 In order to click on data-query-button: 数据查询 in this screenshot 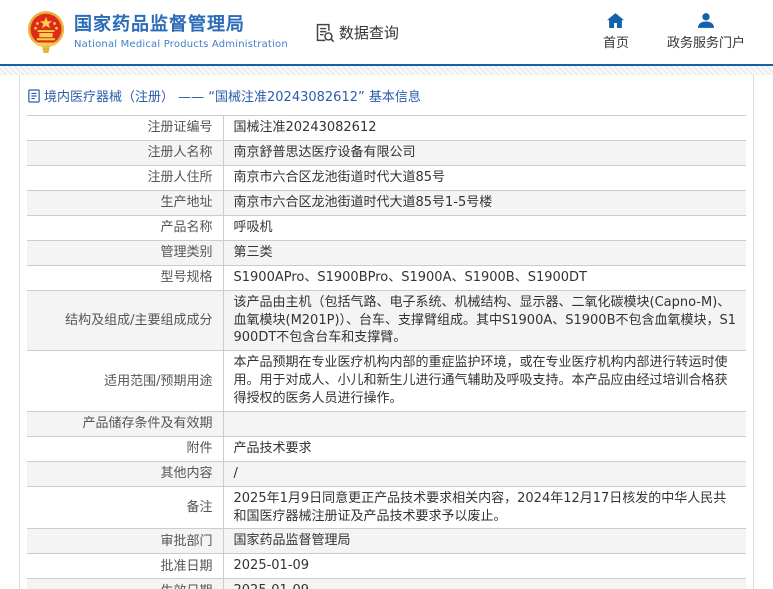, I will do `click(356, 32)`.